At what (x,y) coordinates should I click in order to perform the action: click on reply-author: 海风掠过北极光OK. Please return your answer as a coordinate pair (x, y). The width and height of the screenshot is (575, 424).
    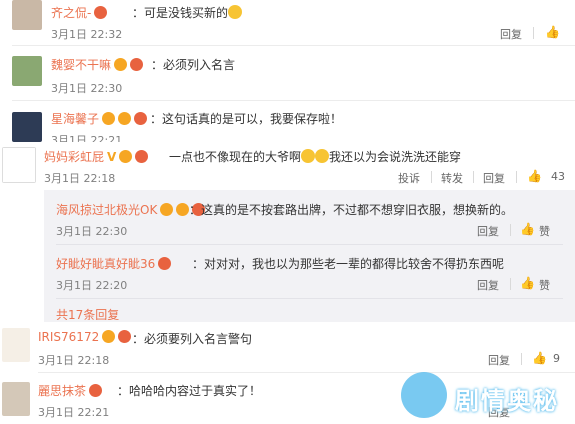
    Looking at the image, I should click on (131, 209).